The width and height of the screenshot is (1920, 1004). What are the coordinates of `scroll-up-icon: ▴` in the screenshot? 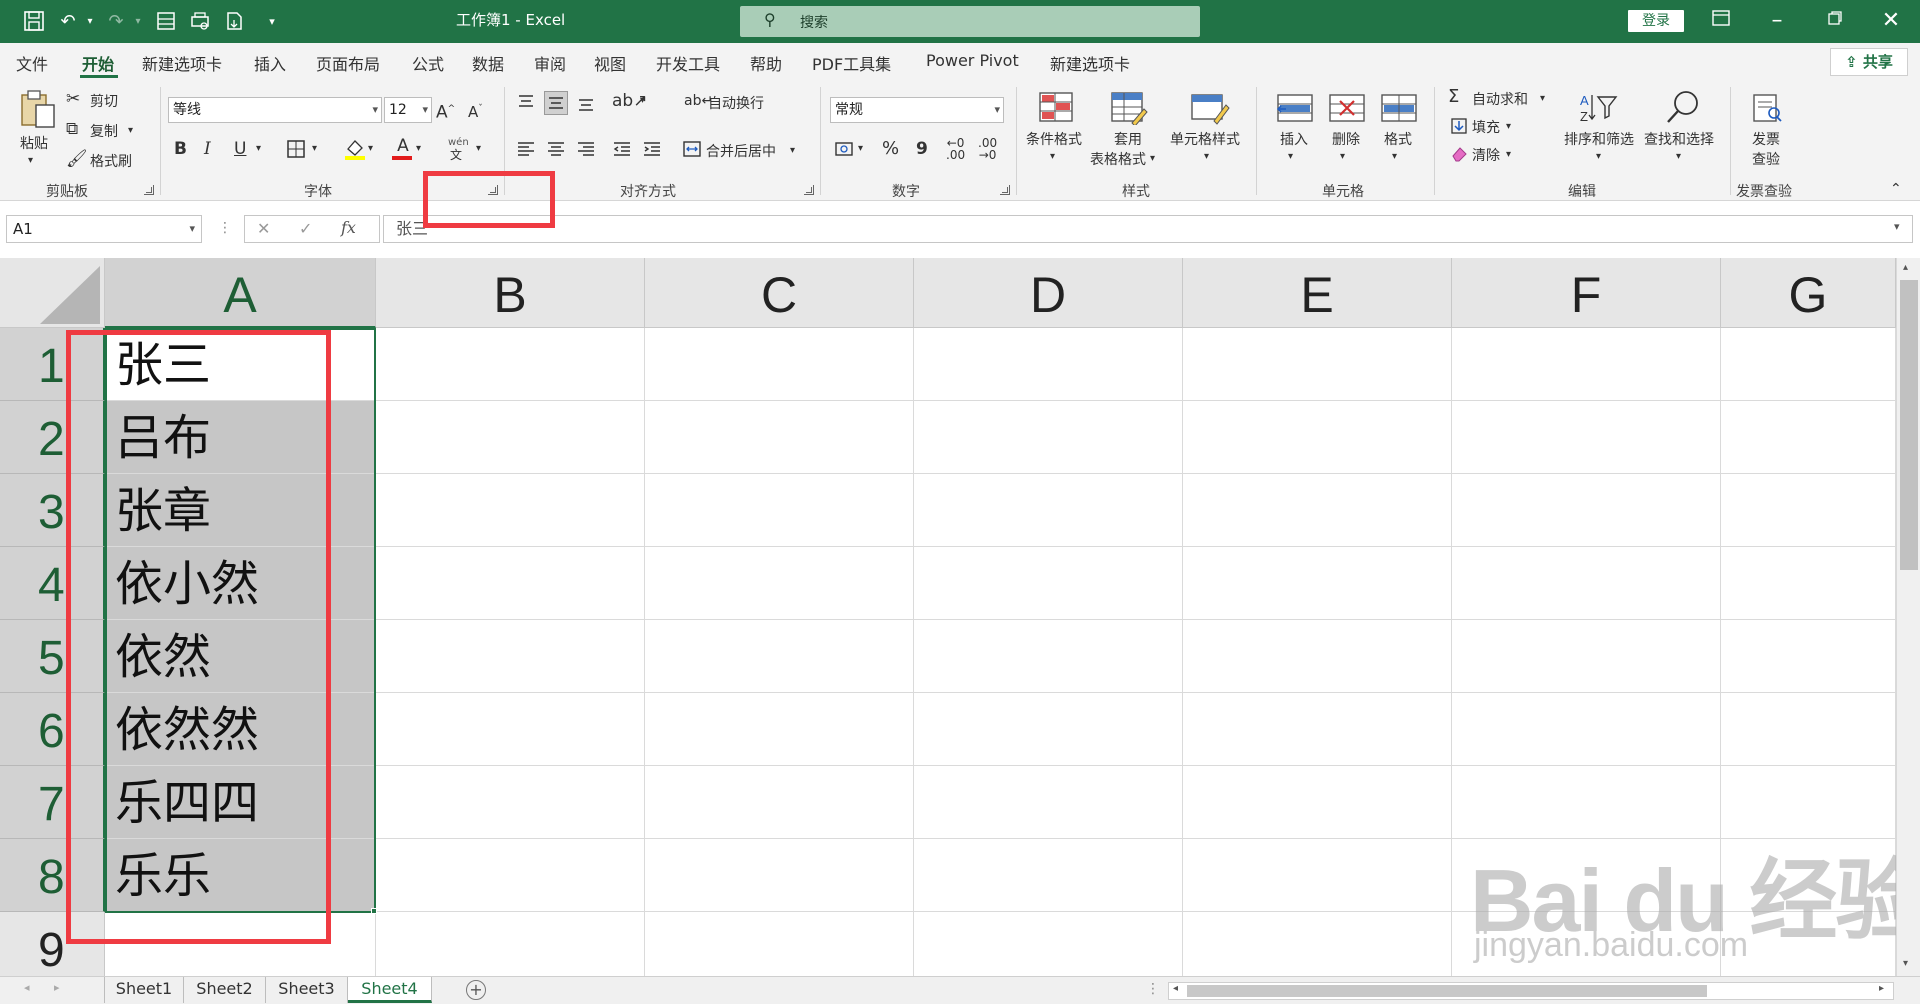 It's located at (1905, 267).